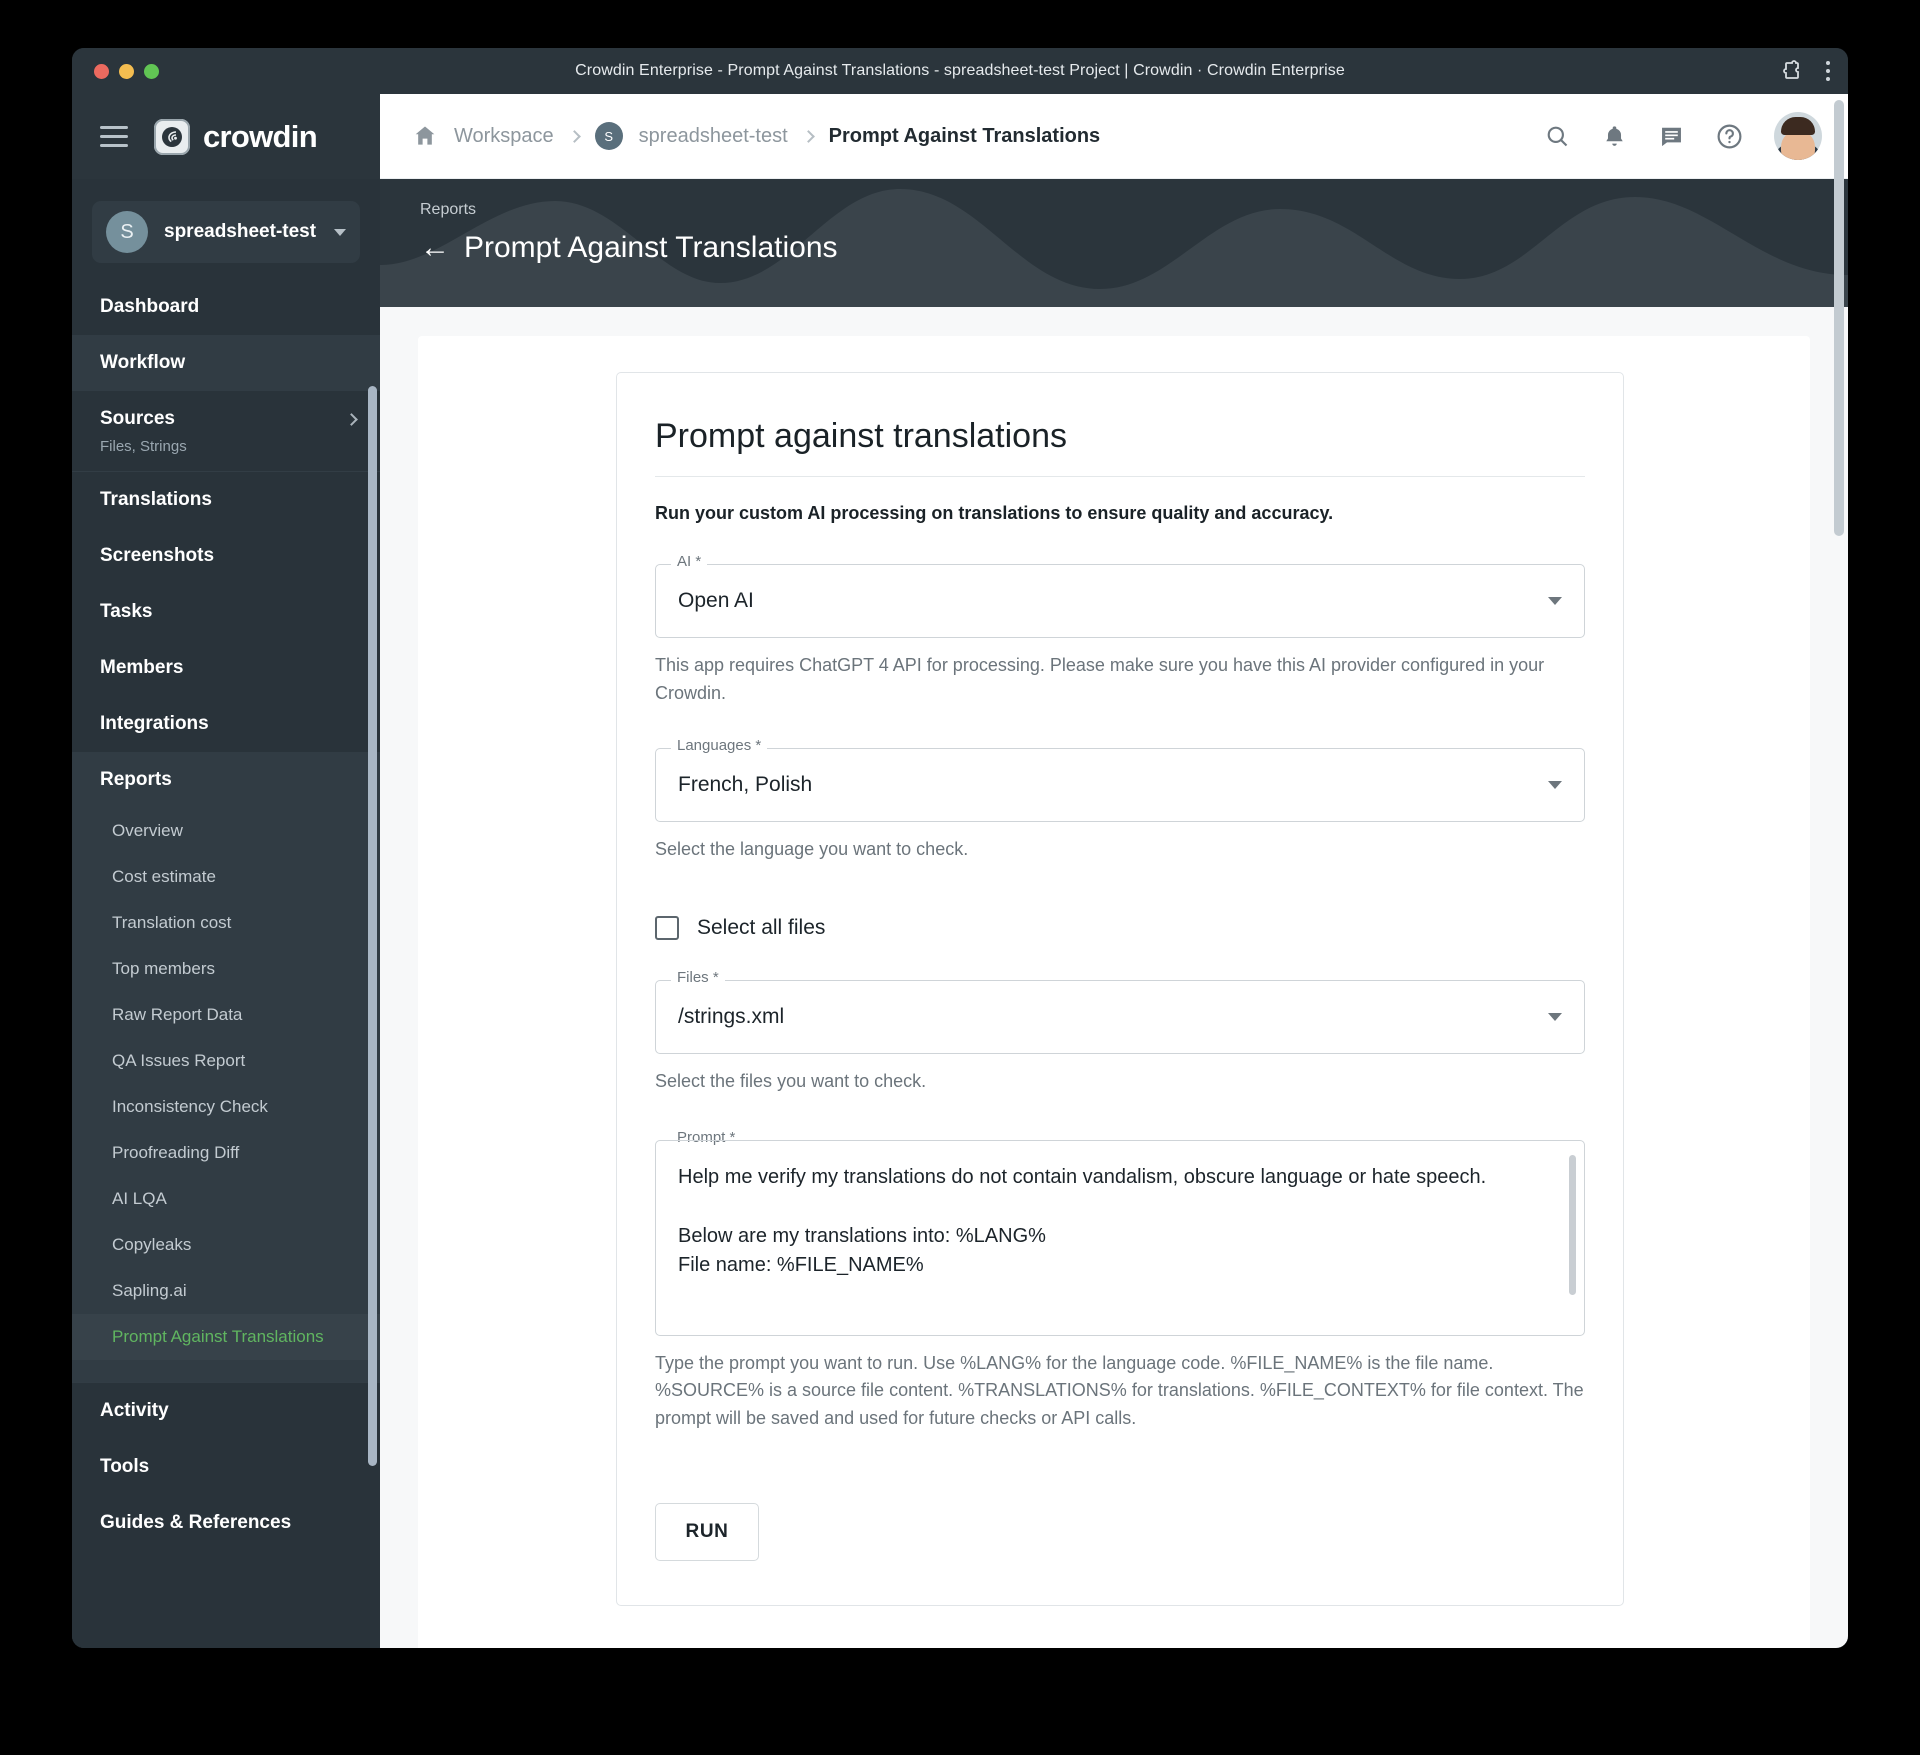 This screenshot has height=1755, width=1920. What do you see at coordinates (1798, 136) in the screenshot?
I see `avatar` at bounding box center [1798, 136].